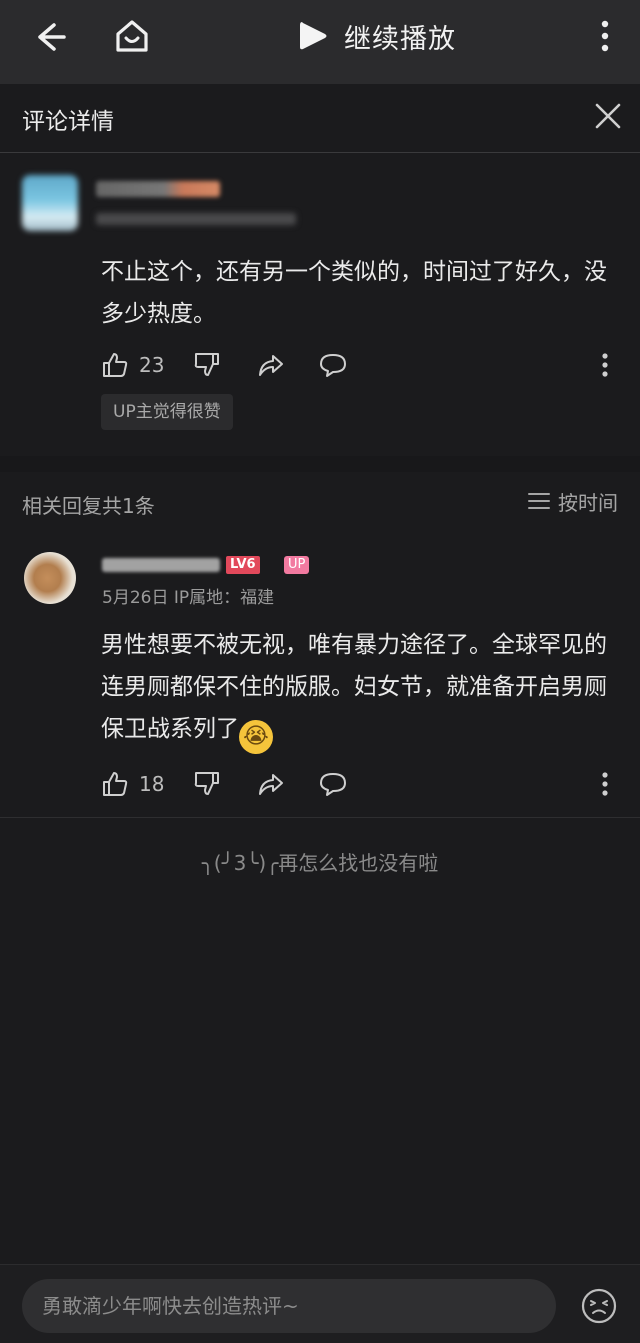 Image resolution: width=640 pixels, height=1343 pixels. Describe the element at coordinates (132, 36) in the screenshot. I see `home-icon` at that location.